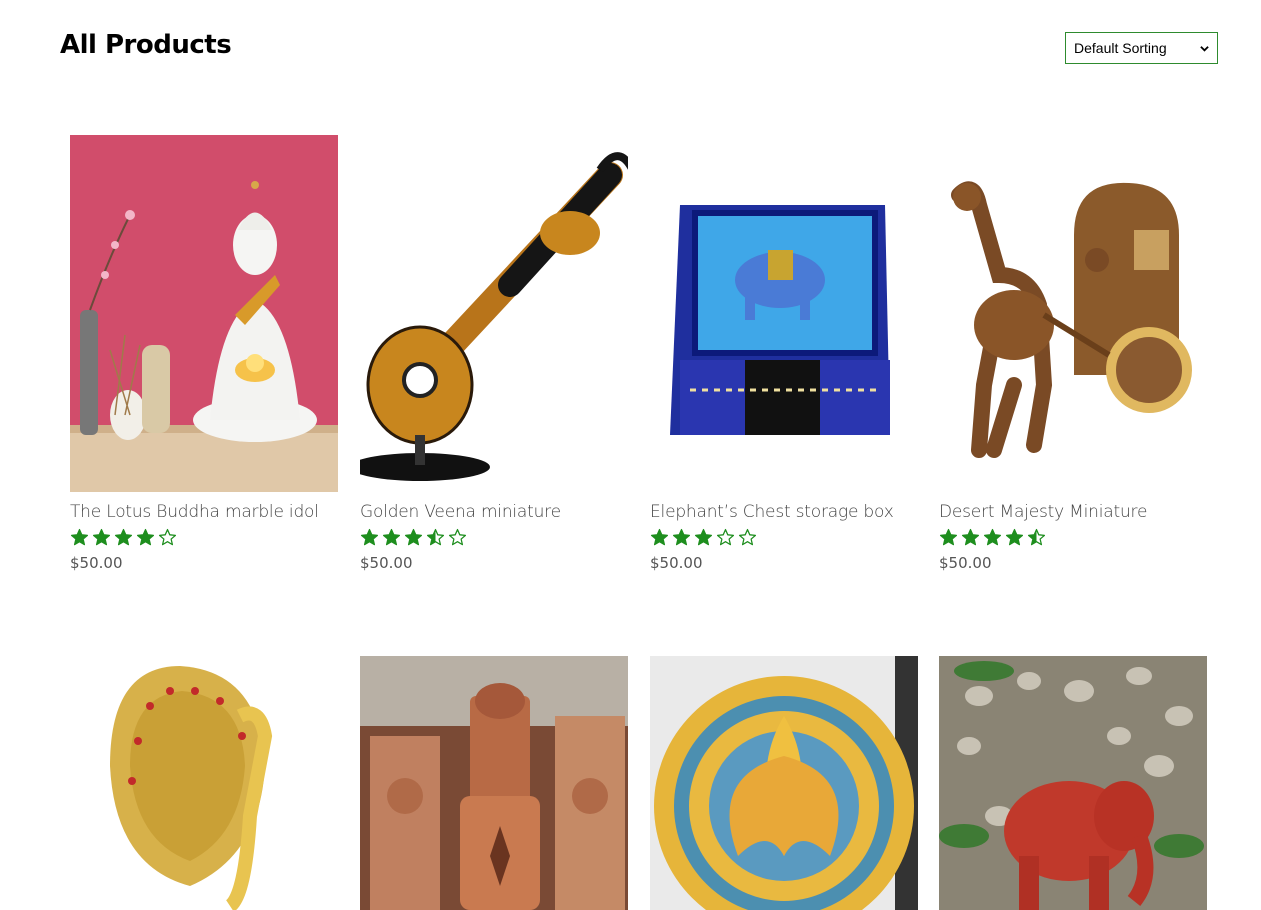 This screenshot has width=1261, height=910. Describe the element at coordinates (784, 512) in the screenshot. I see `product-name: Elephant’s Chest storage box` at that location.